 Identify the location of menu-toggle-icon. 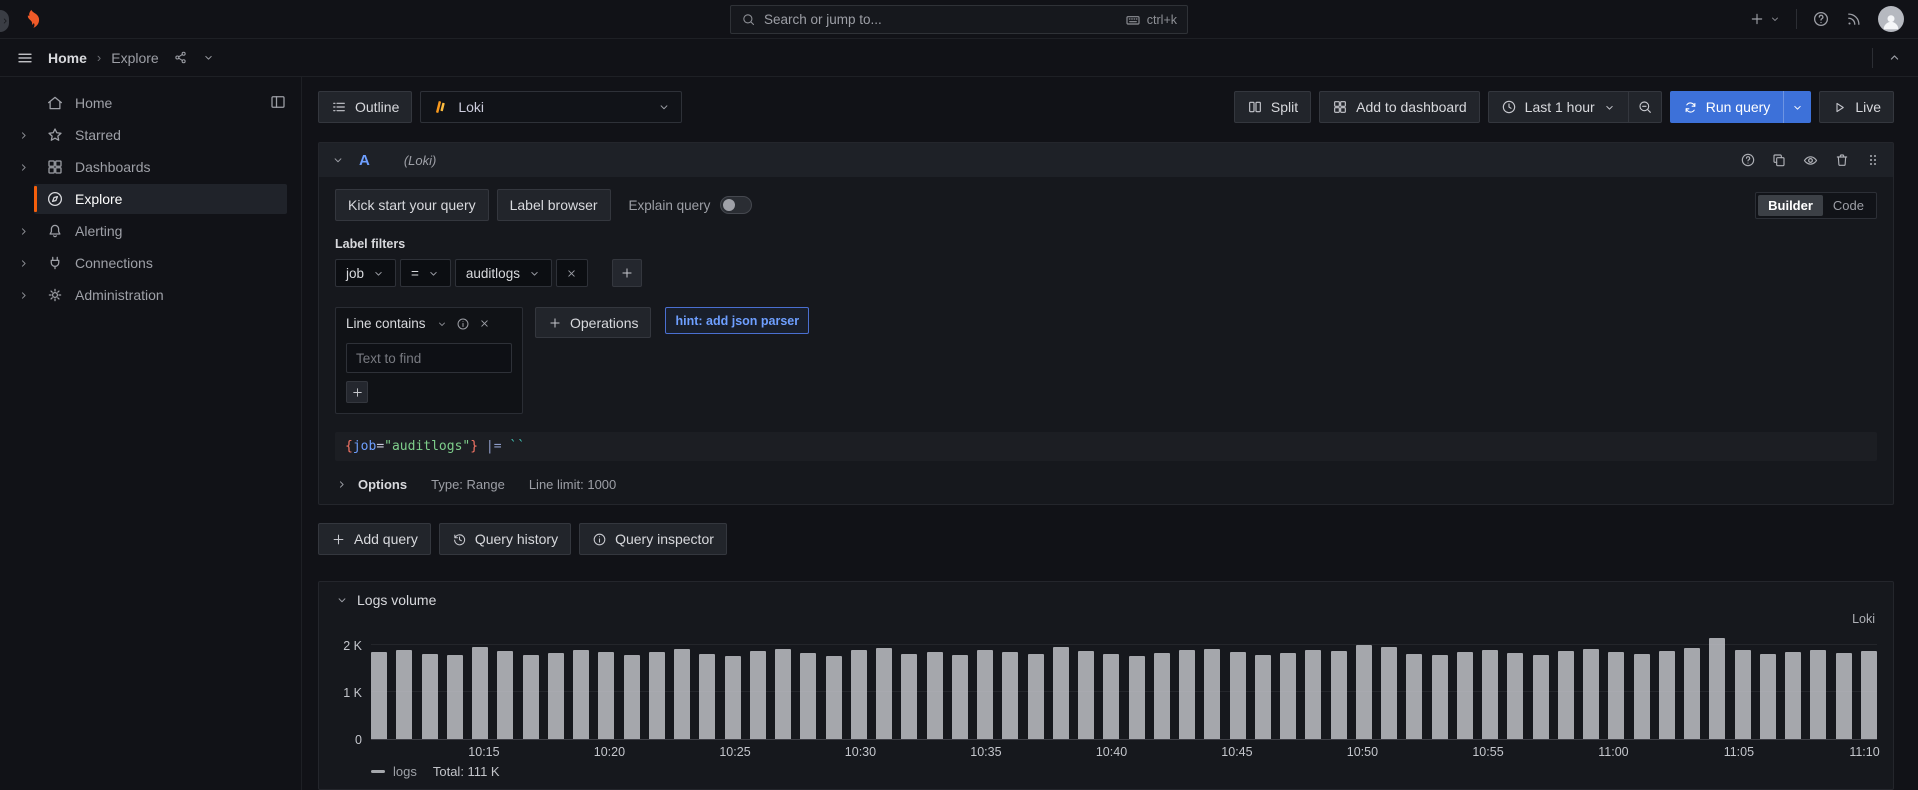
(25, 58).